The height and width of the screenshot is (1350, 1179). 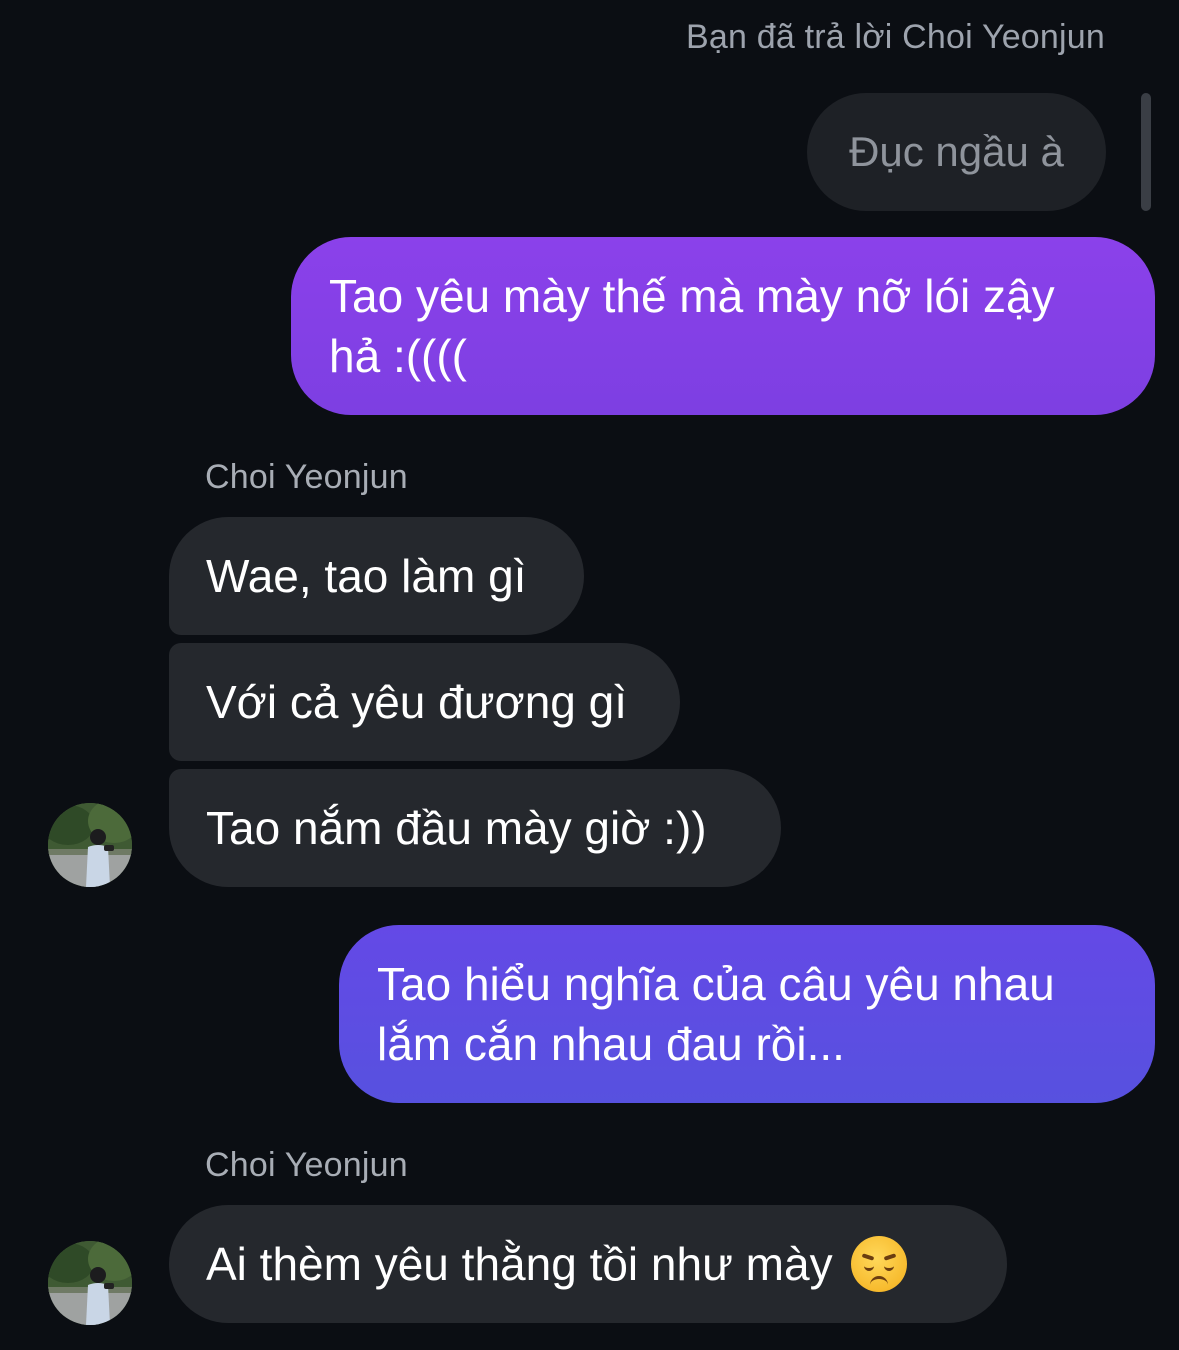 I want to click on incoming-message-bubble: Ai thèm yêu thằng tồi như mày, so click(x=588, y=1264).